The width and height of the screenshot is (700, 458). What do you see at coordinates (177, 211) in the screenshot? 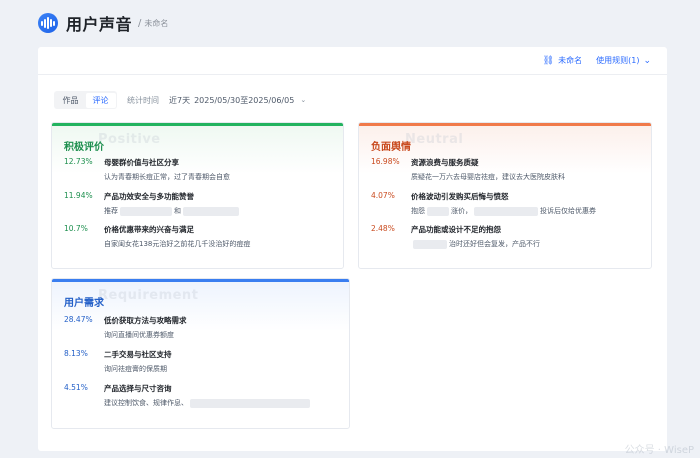
I see `desc-text: 和` at bounding box center [177, 211].